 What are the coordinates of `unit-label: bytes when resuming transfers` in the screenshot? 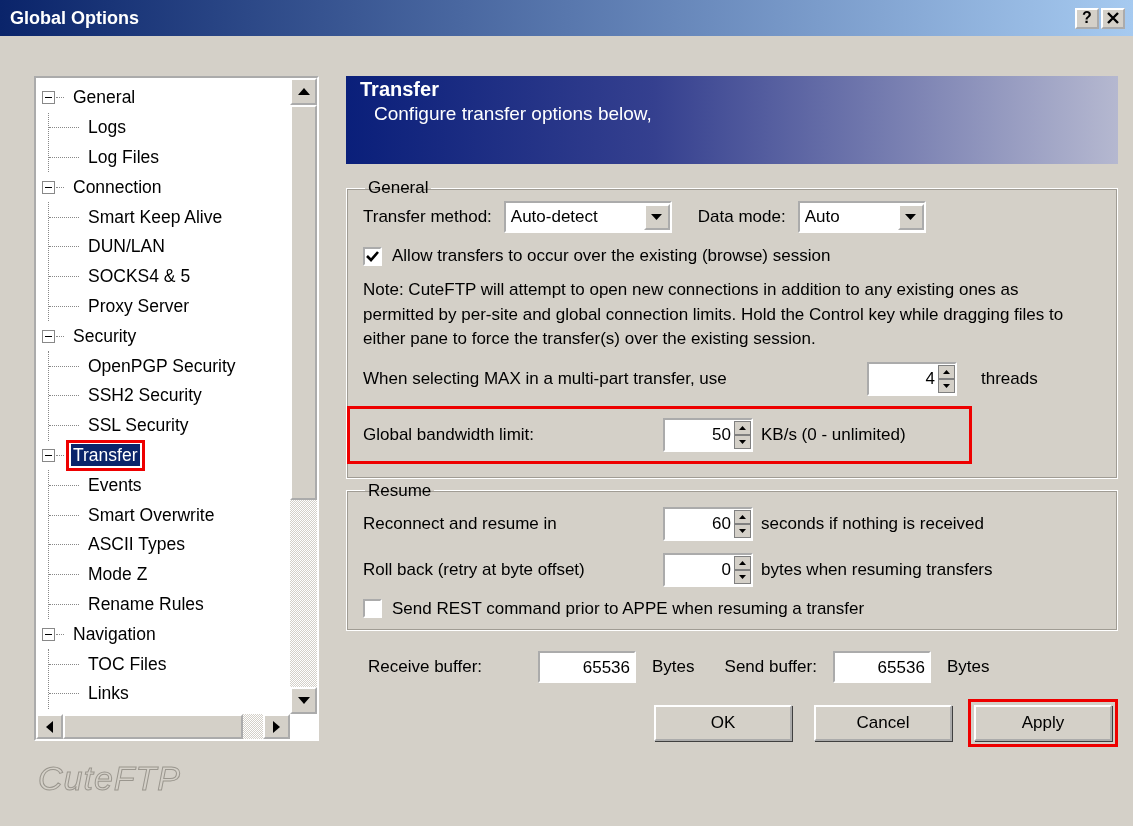 It's located at (877, 569).